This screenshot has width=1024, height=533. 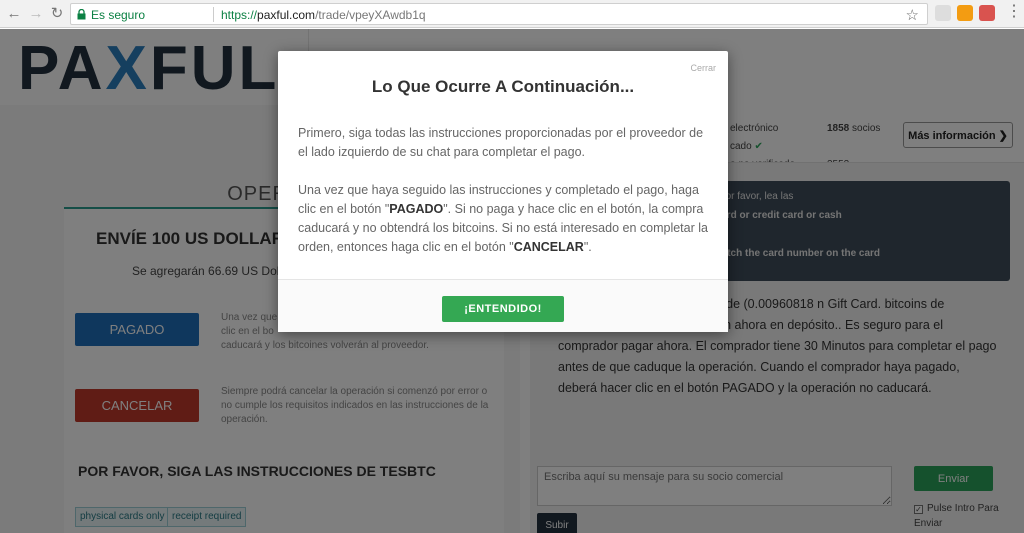 I want to click on back-arrow-icon: ←, so click(x=14, y=14).